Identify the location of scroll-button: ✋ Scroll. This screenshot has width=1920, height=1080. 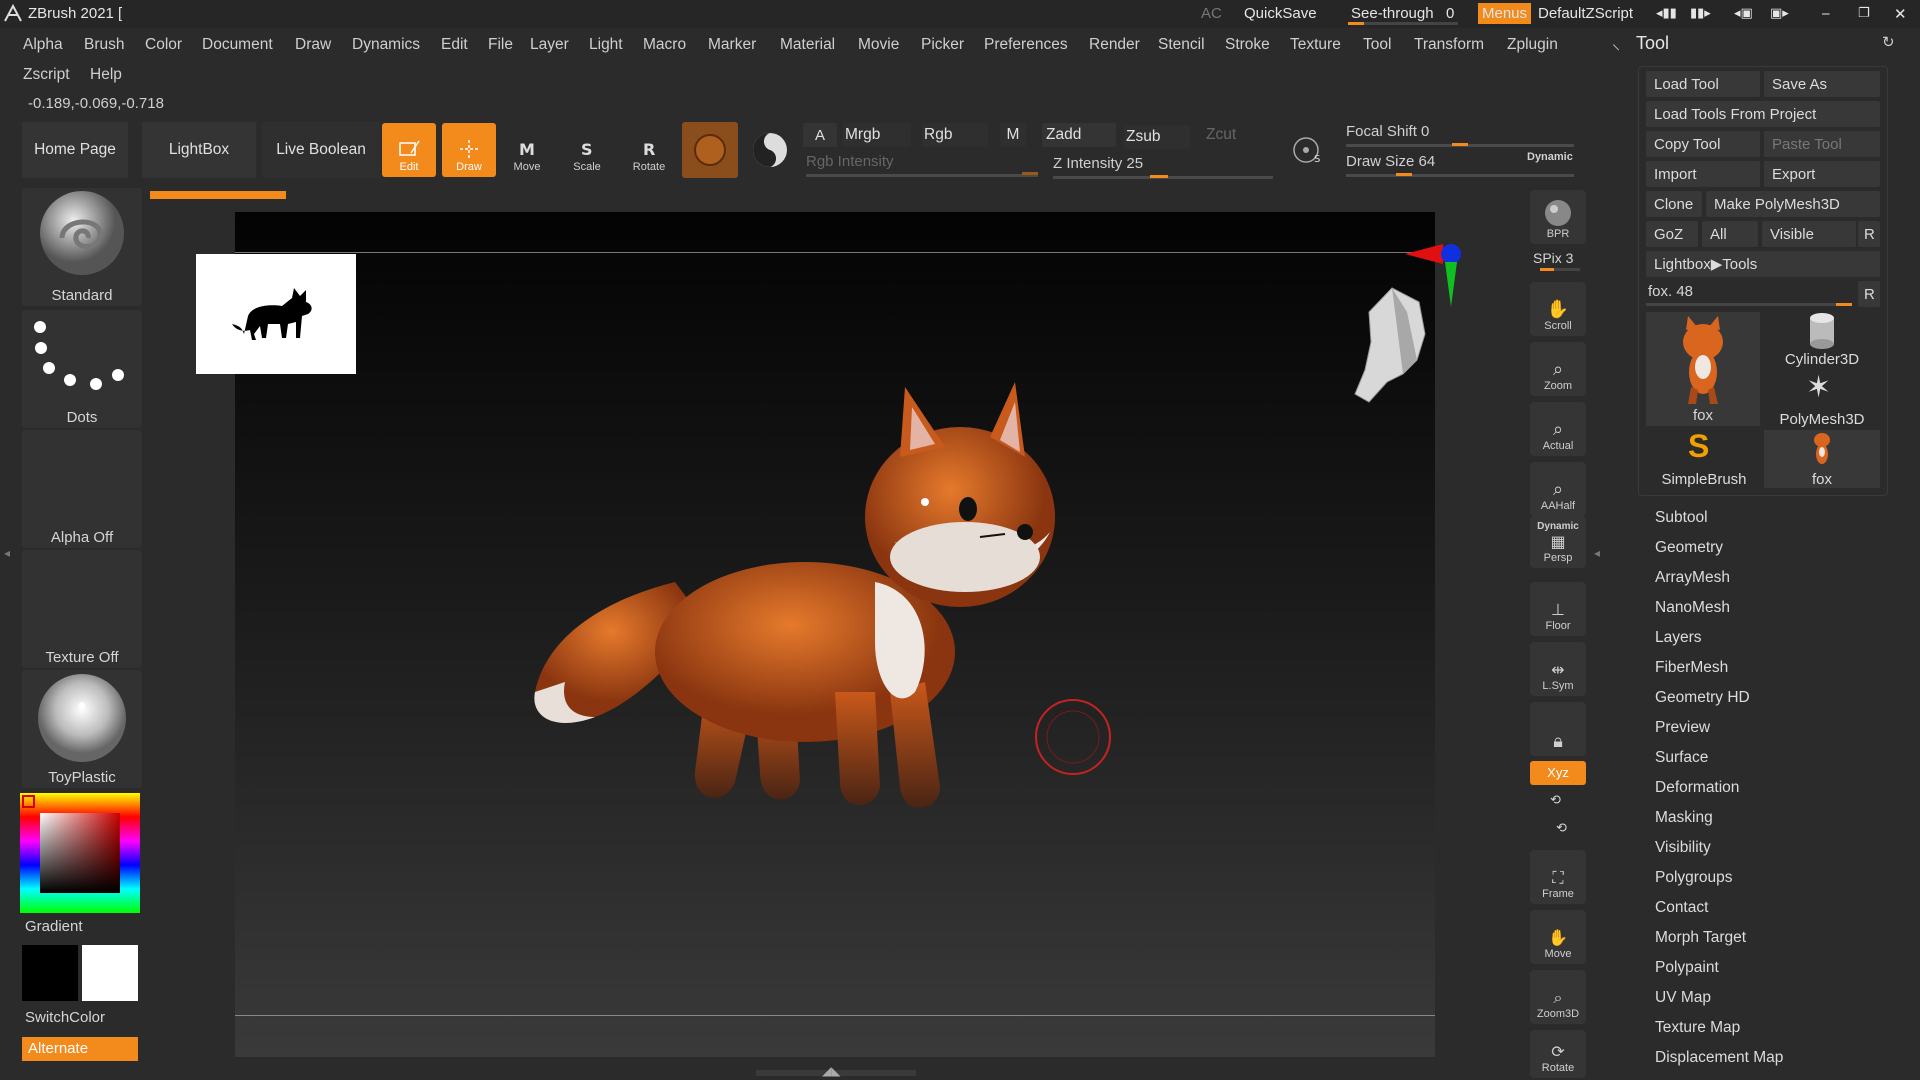
(1558, 309).